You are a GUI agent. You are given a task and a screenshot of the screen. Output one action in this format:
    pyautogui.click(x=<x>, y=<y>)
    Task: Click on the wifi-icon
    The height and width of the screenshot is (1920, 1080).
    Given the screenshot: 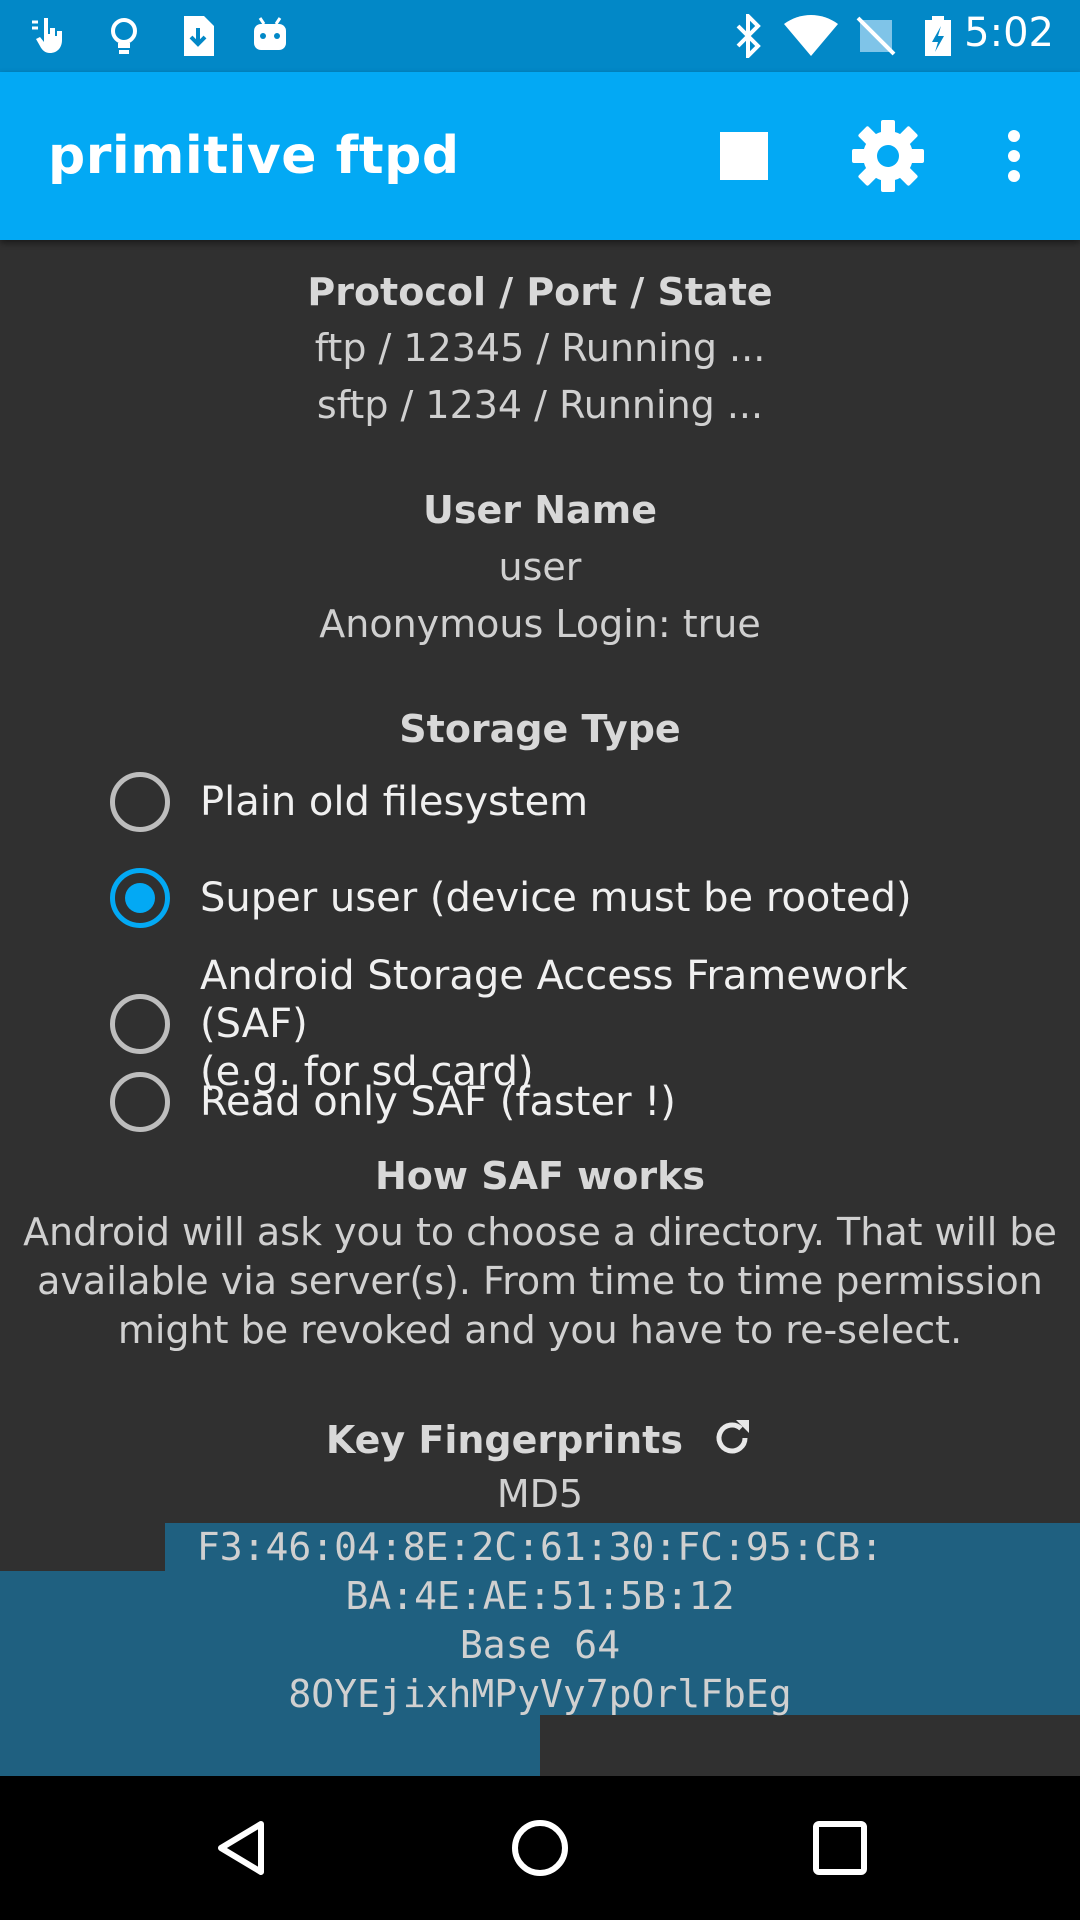 What is the action you would take?
    pyautogui.click(x=811, y=36)
    